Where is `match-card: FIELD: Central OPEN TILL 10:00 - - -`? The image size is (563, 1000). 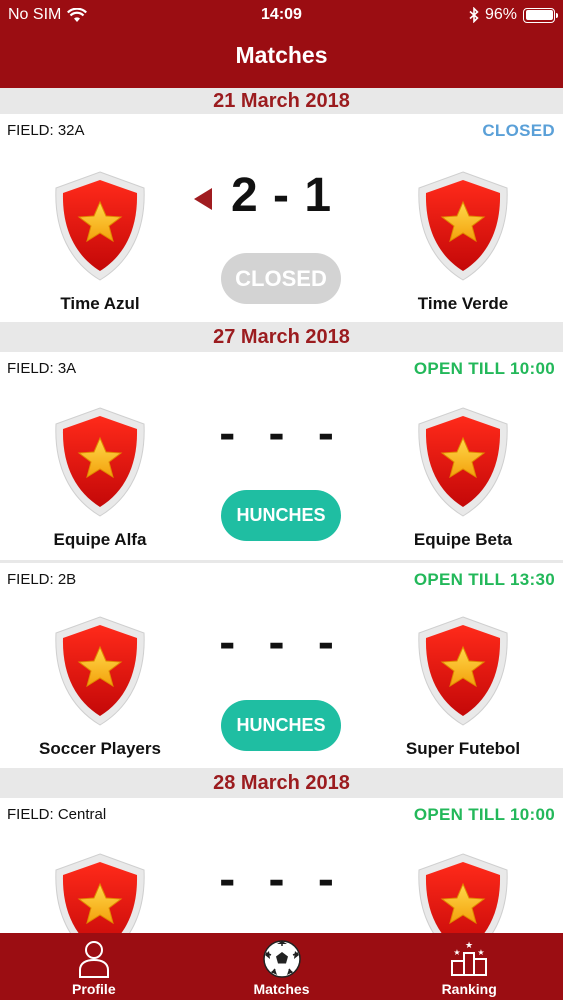
match-card: FIELD: Central OPEN TILL 10:00 - - - is located at coordinates (281, 865).